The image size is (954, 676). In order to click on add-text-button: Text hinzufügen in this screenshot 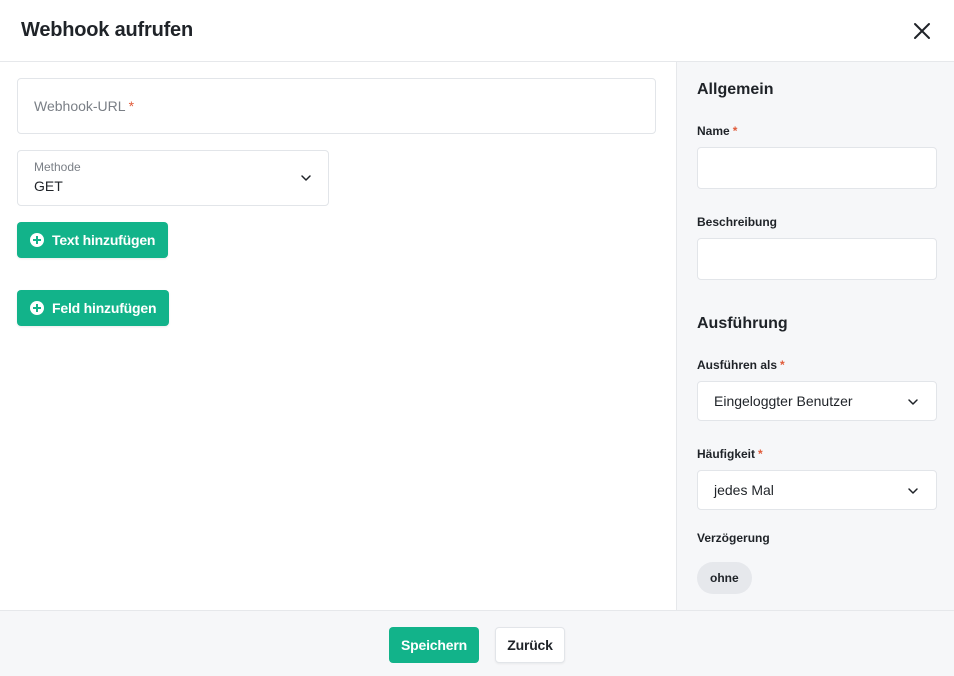, I will do `click(93, 240)`.